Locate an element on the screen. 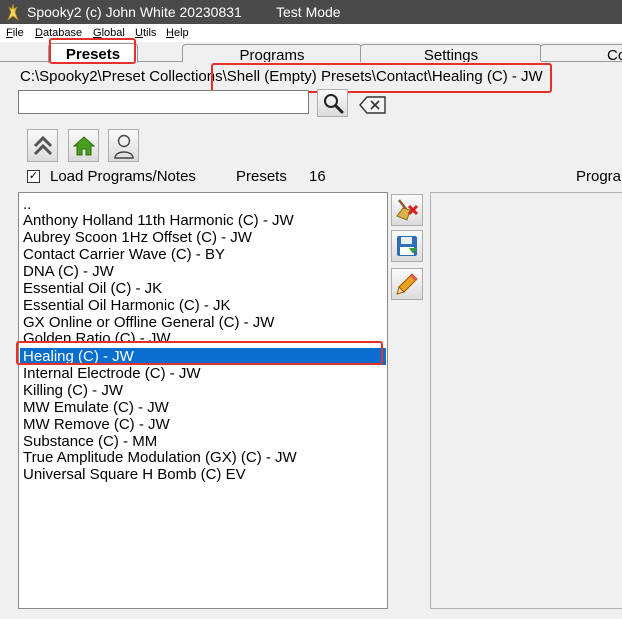  presets-count-value: 16 is located at coordinates (317, 176).